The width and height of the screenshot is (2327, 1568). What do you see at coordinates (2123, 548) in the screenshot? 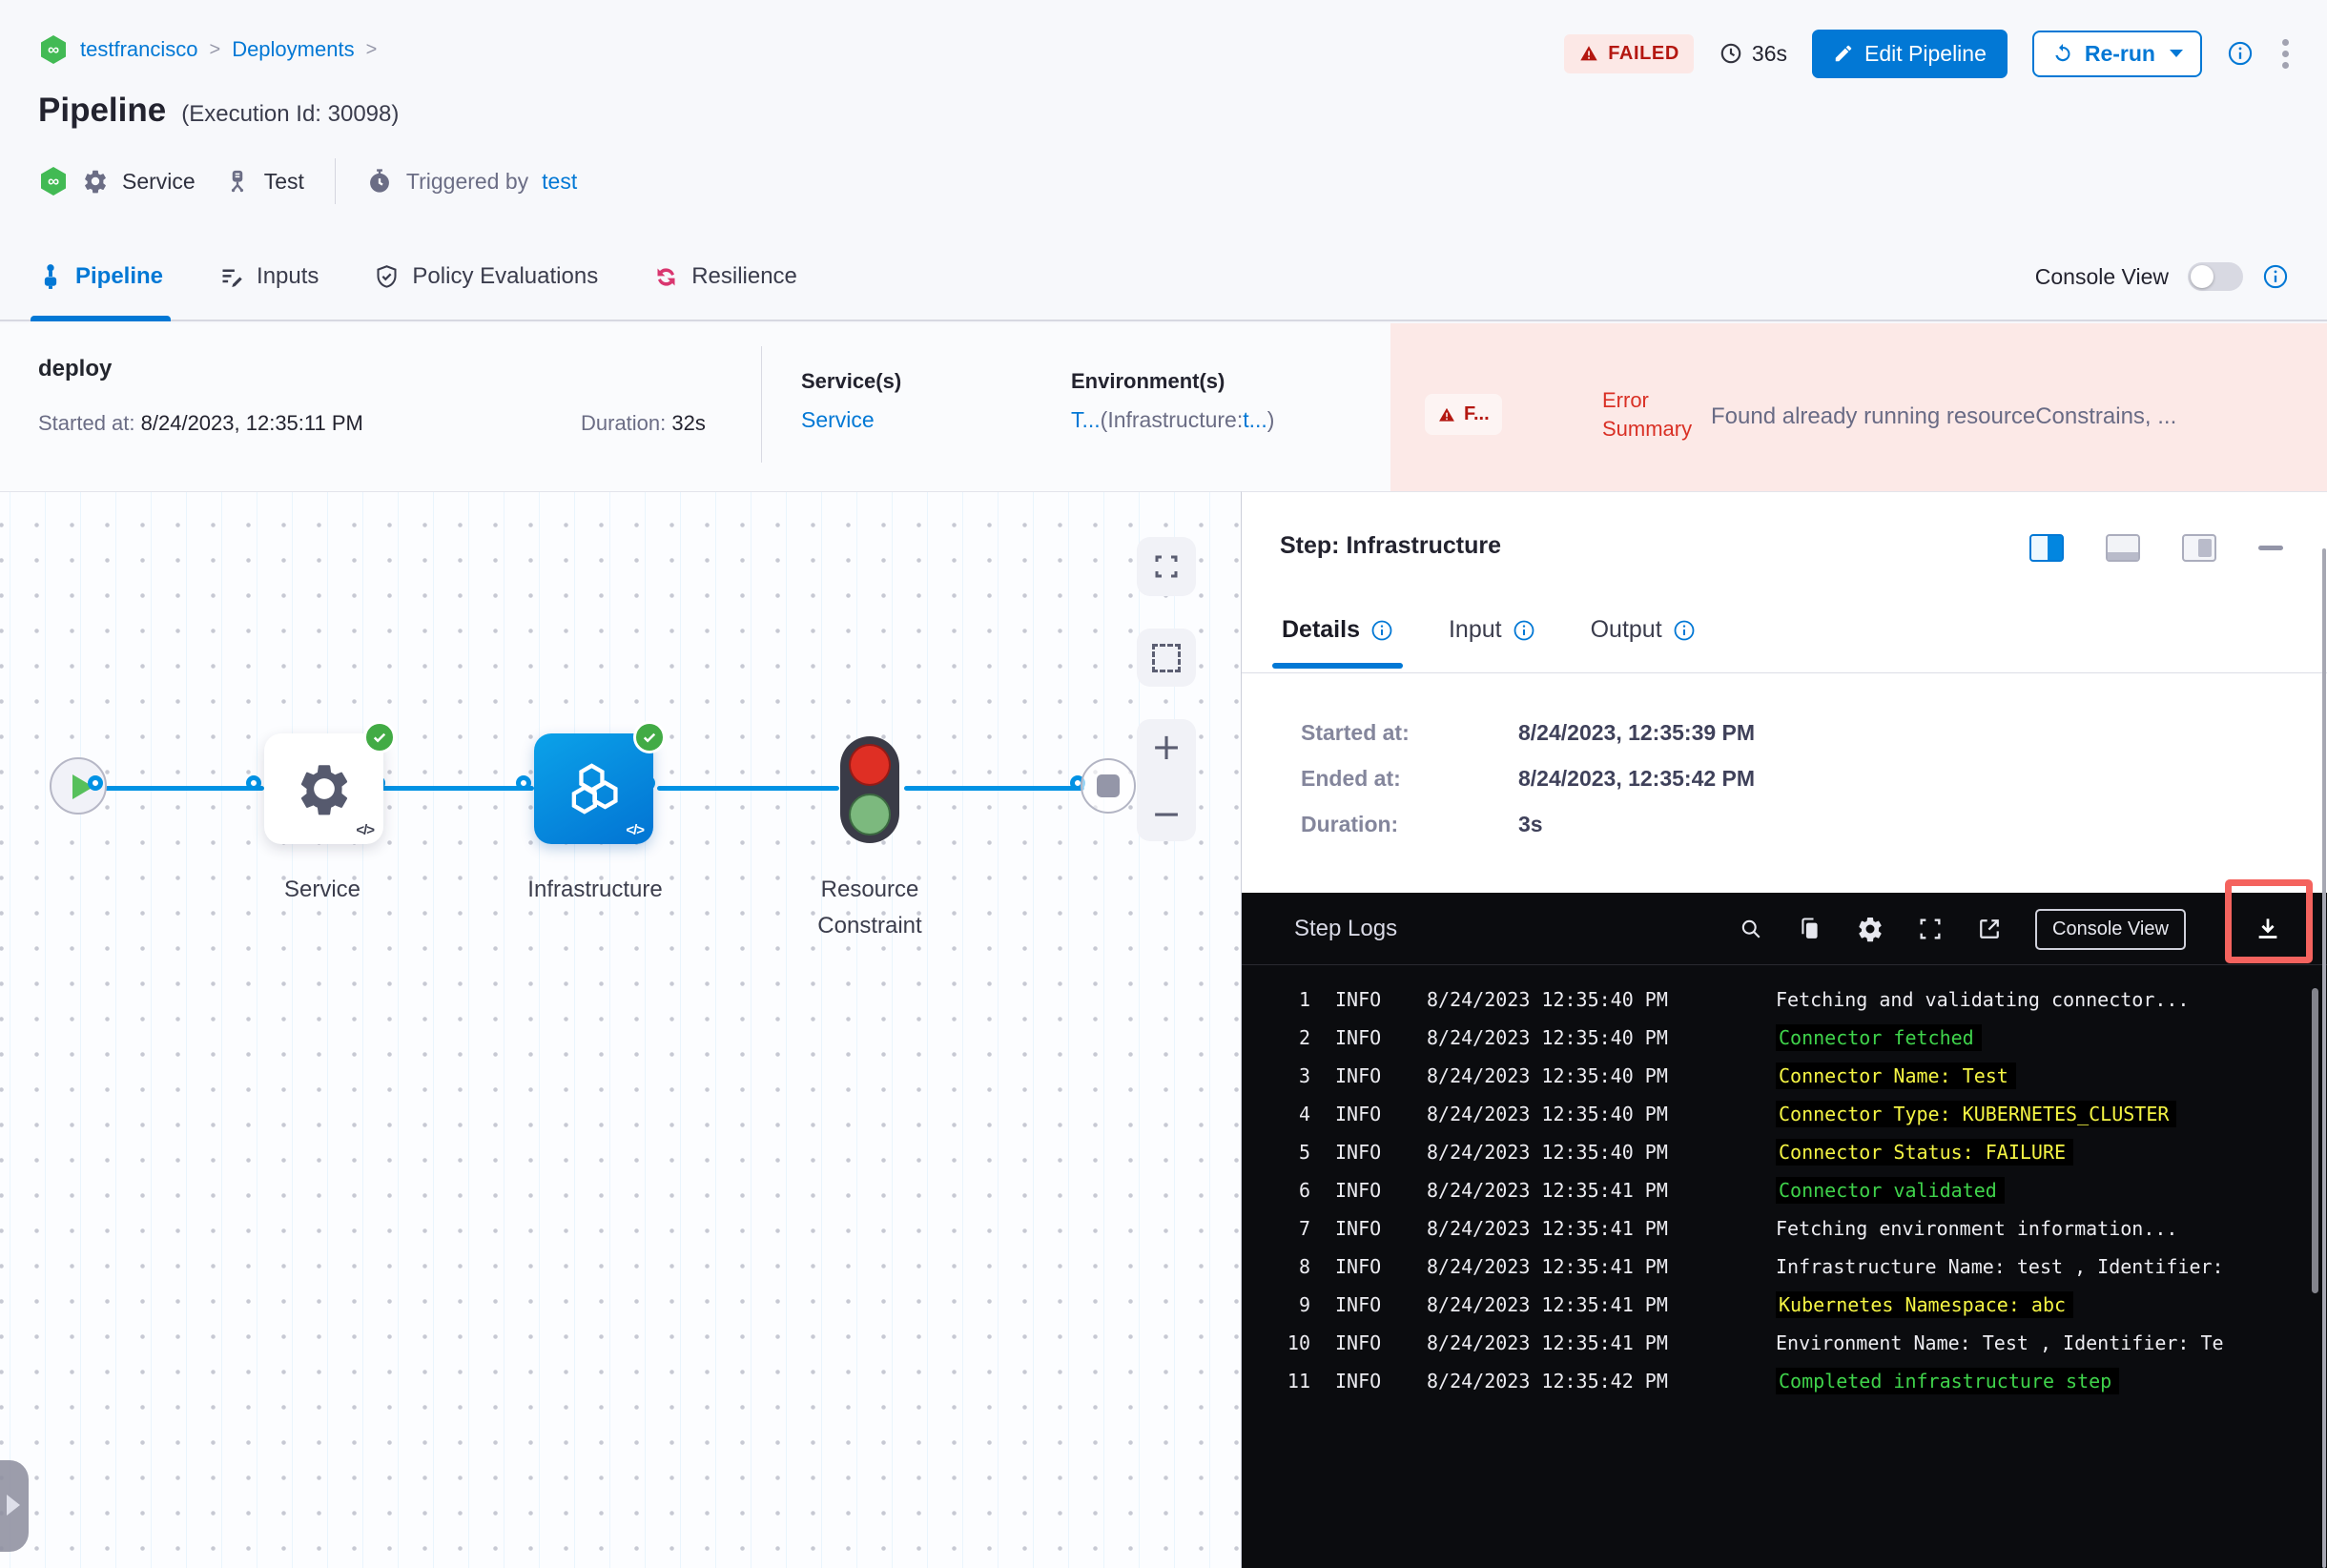
I see `layout-split-horizontal-button` at bounding box center [2123, 548].